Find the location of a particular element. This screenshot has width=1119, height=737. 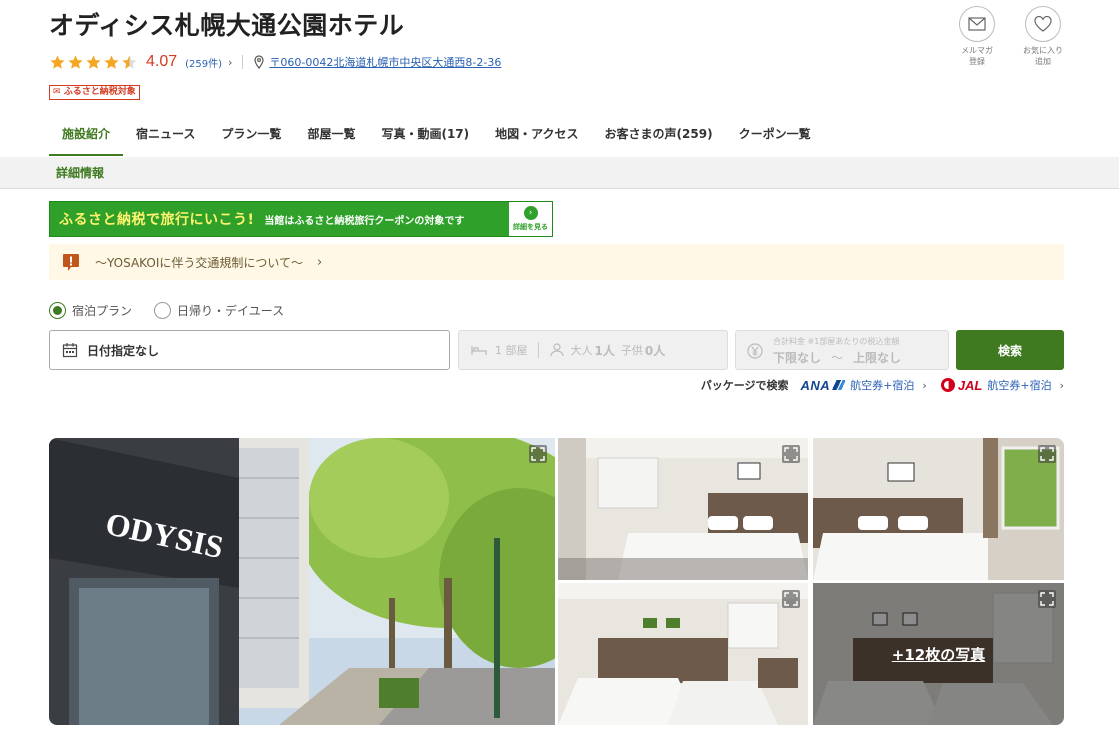

tab-photos: 写真・動画(17) is located at coordinates (425, 134).